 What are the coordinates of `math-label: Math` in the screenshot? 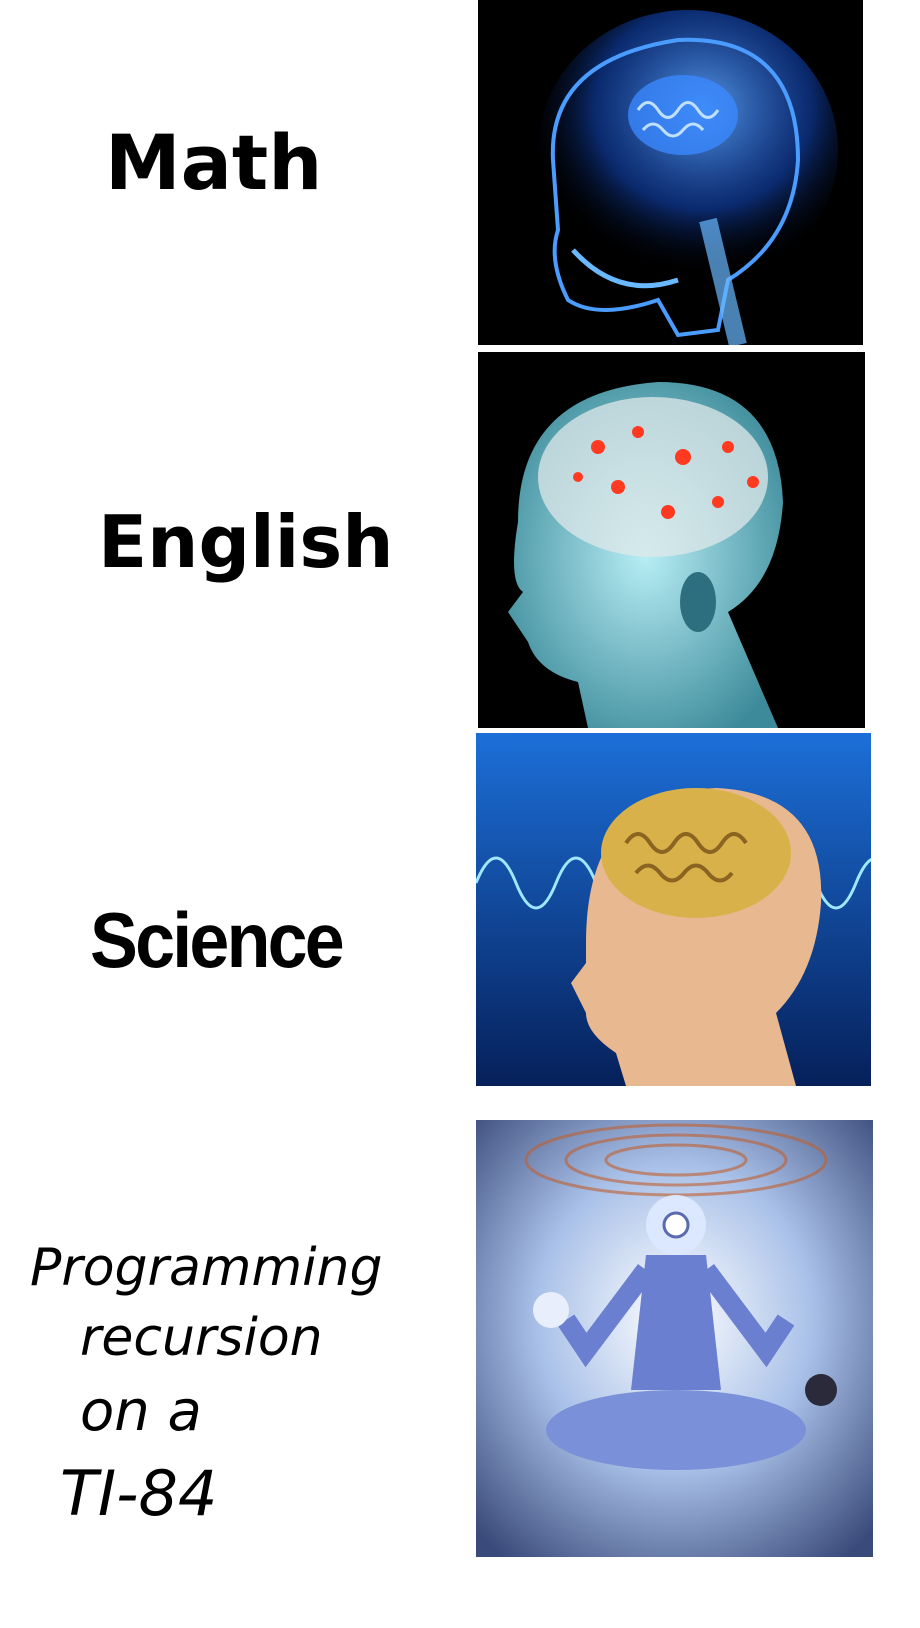 It's located at (214, 162).